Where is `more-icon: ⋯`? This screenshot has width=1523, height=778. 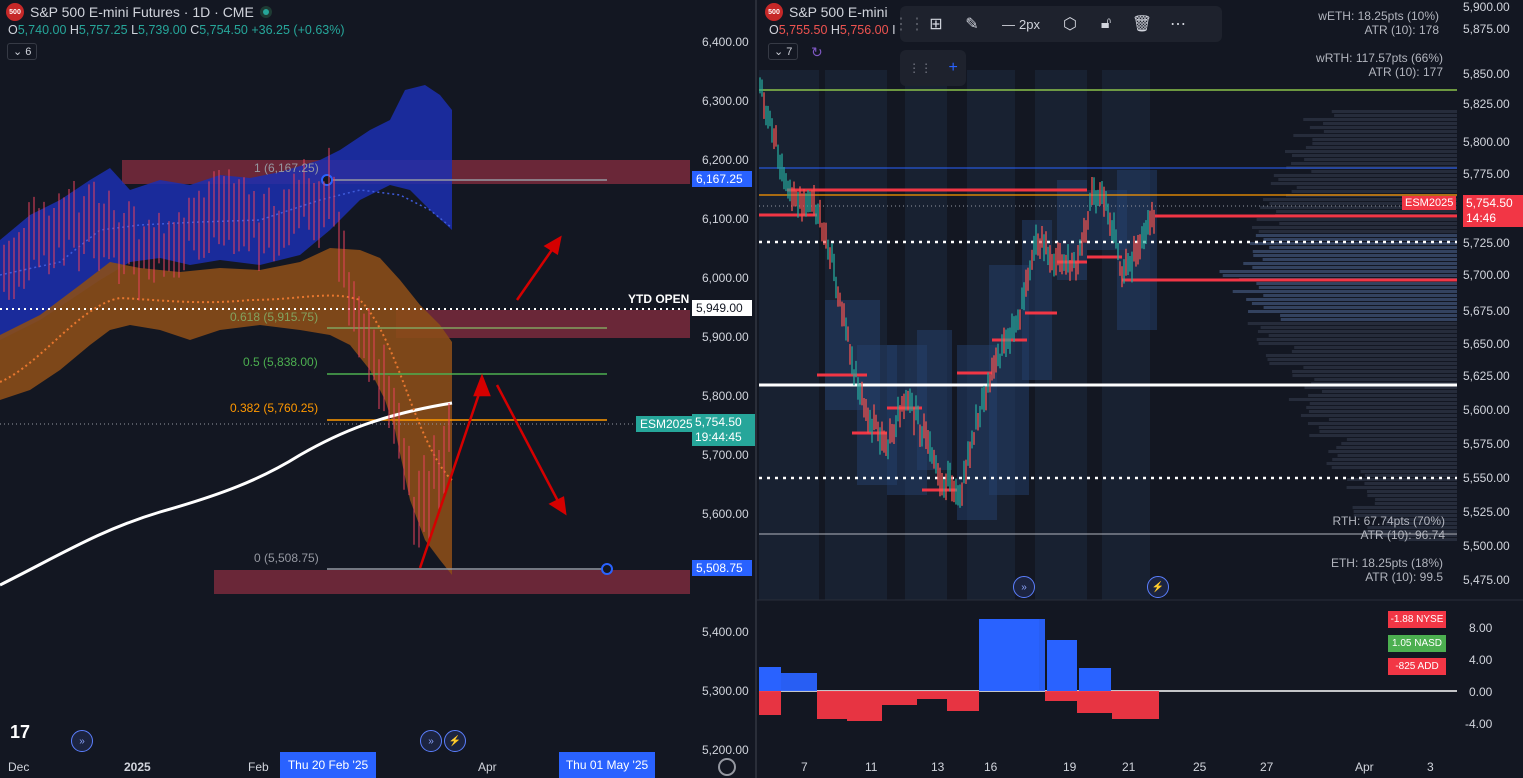 more-icon: ⋯ is located at coordinates (1178, 24).